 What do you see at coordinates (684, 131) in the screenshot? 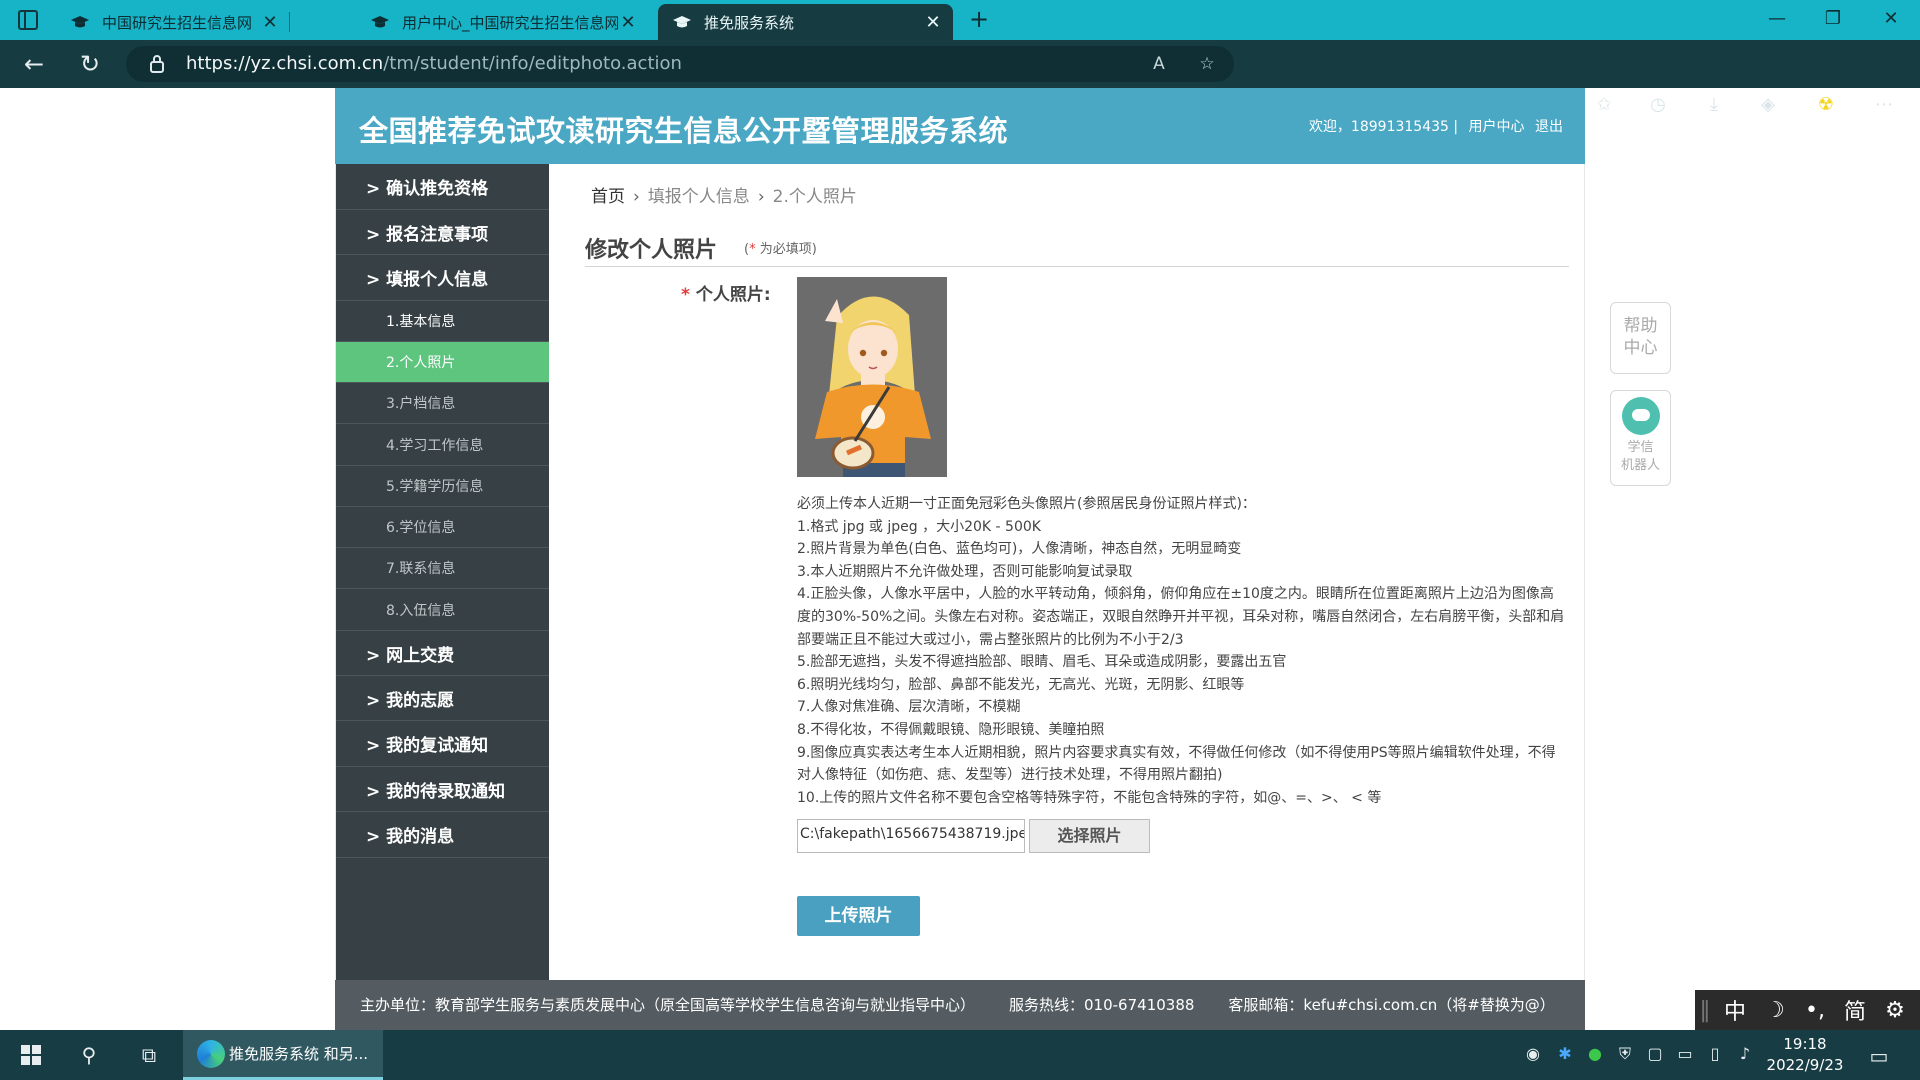
I see `site-title: 全国推荐免试攻读研究生信息公开暨管理服务系统` at bounding box center [684, 131].